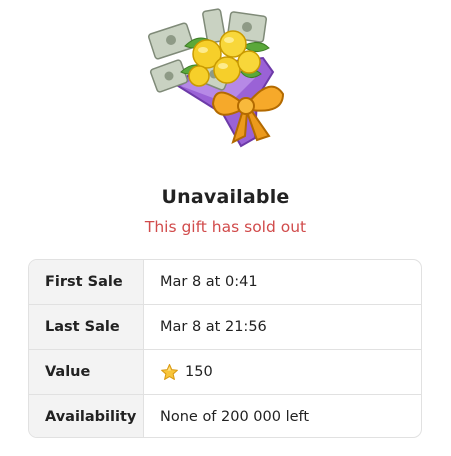 Image resolution: width=451 pixels, height=456 pixels. I want to click on table-row-first-sale: First Sale Mar 8 at 0:41, so click(225, 282).